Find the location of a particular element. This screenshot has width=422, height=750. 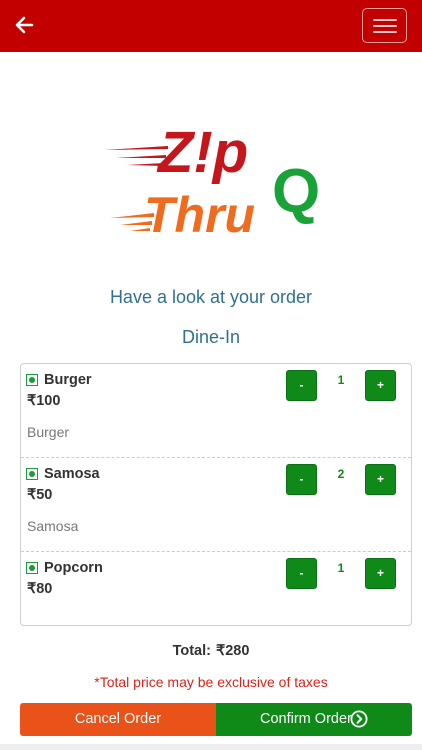

confirm-order-button: Confirm Order is located at coordinates (314, 719).